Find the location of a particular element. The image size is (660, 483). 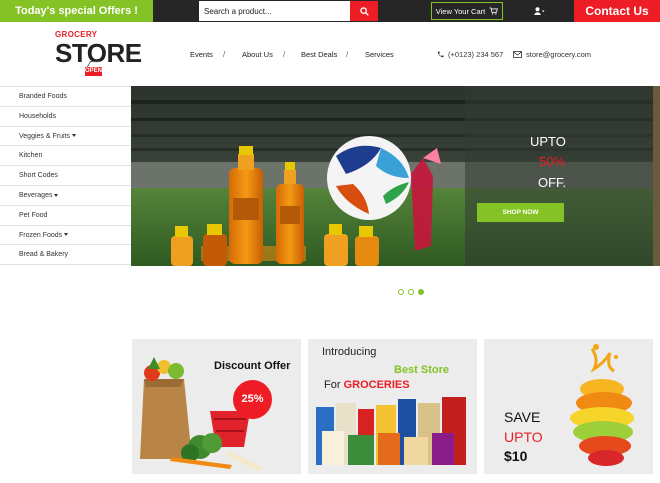

nav-events: Events is located at coordinates (201, 54).